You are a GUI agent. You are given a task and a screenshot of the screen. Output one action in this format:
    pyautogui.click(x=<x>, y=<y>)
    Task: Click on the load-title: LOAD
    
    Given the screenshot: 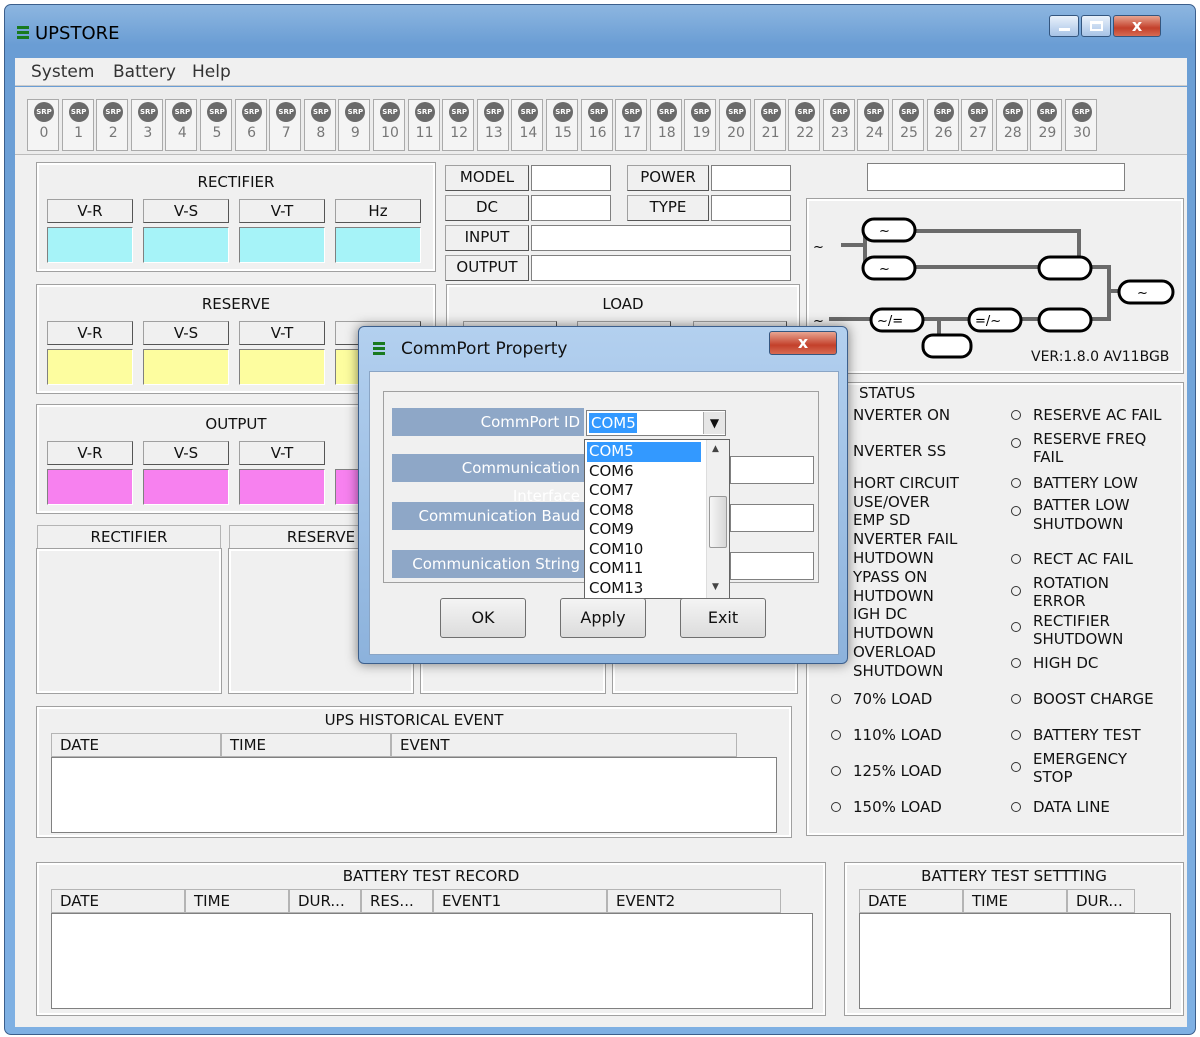 What is the action you would take?
    pyautogui.click(x=623, y=304)
    